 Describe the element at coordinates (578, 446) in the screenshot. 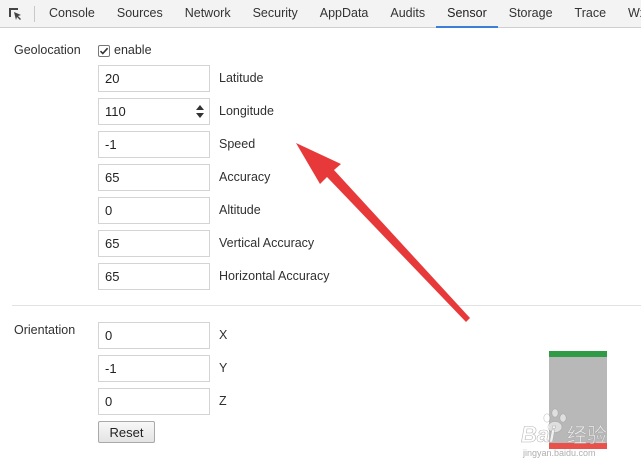

I see `device-bottom-edge` at that location.